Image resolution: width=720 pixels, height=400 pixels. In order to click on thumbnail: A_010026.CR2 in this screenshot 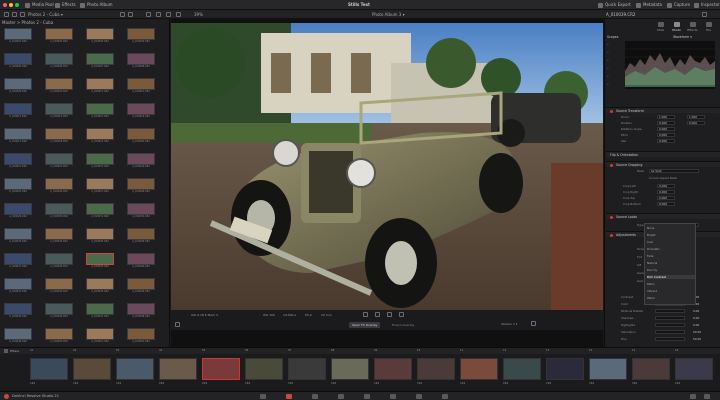, I will do `click(59, 186)`.